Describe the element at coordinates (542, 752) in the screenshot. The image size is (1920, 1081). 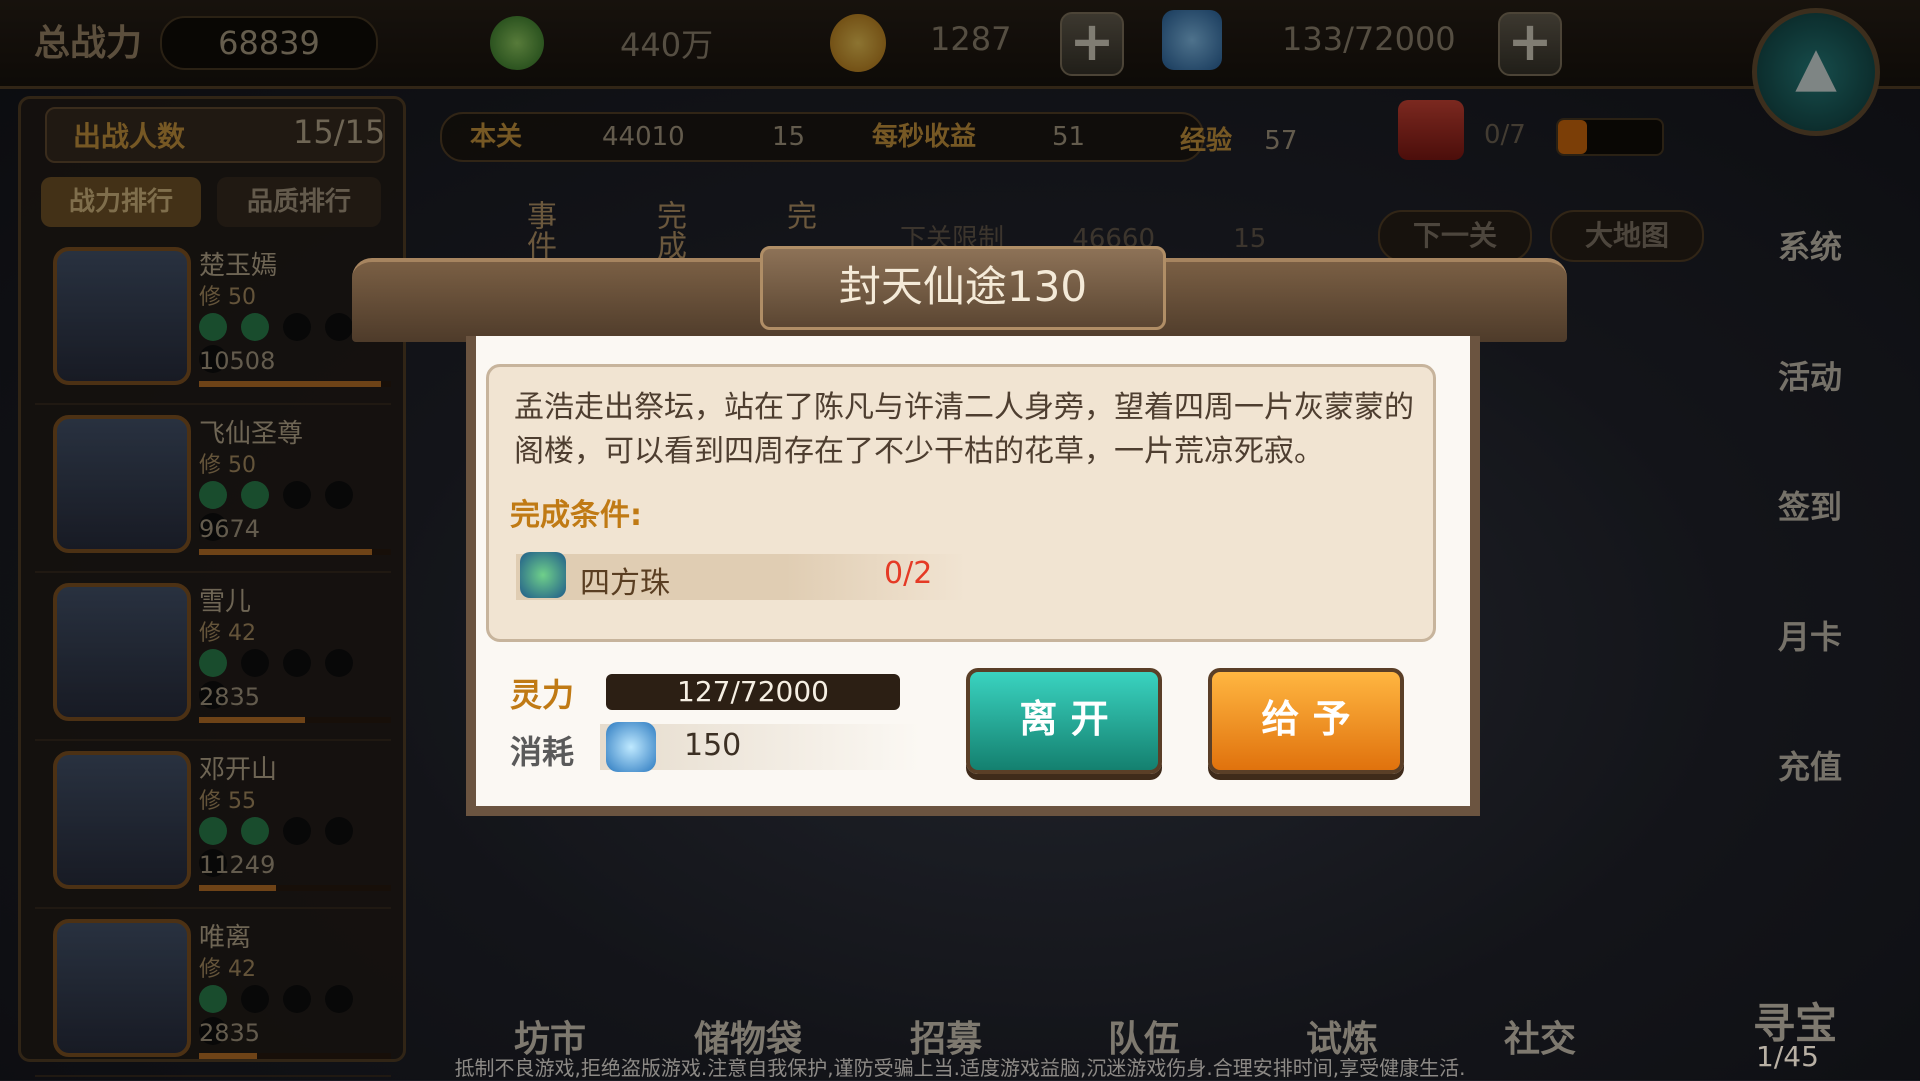
I see `cost-label: 消耗` at that location.